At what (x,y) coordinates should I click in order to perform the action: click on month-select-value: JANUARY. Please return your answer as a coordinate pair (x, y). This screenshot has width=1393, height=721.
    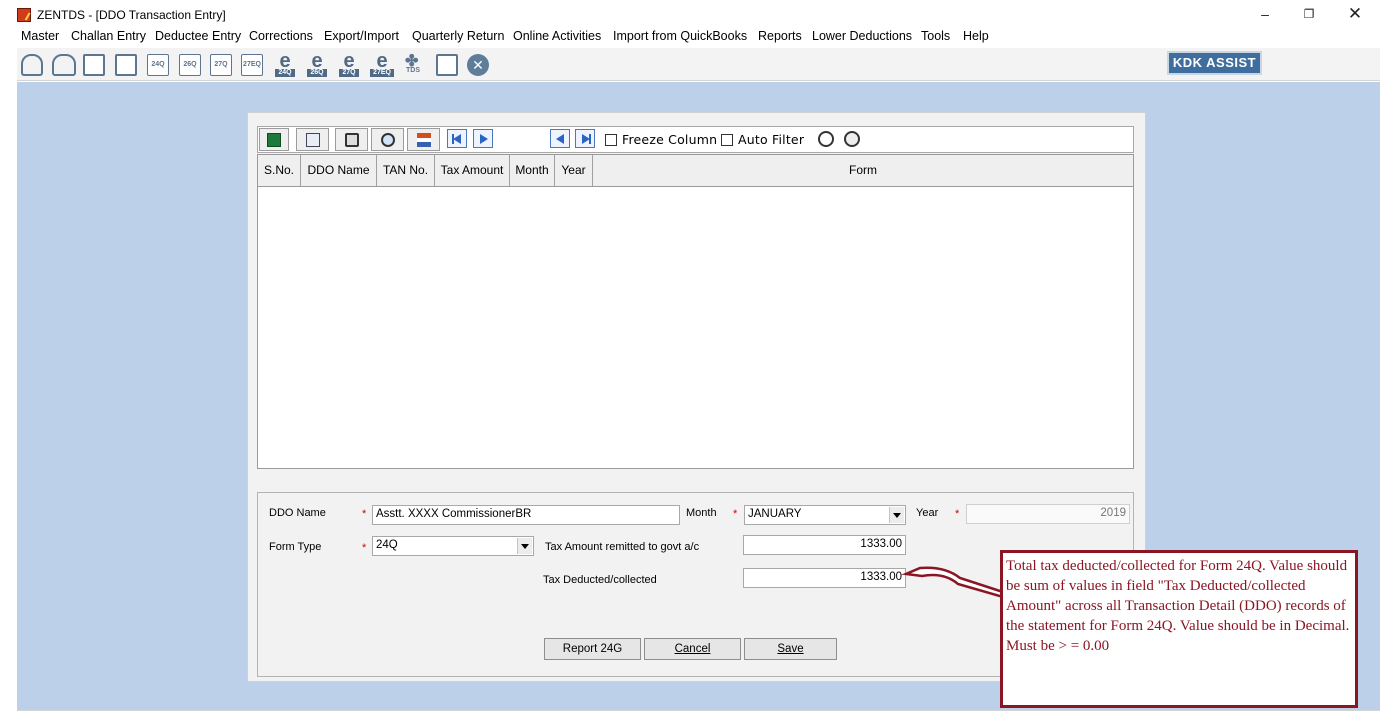
    Looking at the image, I should click on (775, 514).